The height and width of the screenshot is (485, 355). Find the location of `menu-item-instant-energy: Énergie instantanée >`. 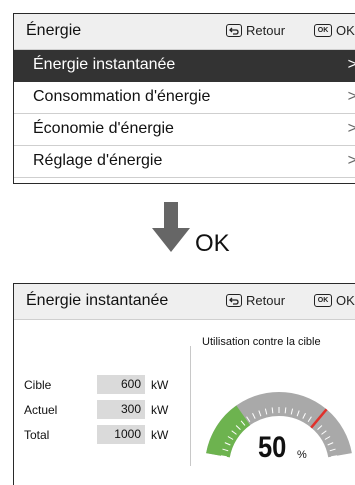

menu-item-instant-energy: Énergie instantanée > is located at coordinates (184, 66).